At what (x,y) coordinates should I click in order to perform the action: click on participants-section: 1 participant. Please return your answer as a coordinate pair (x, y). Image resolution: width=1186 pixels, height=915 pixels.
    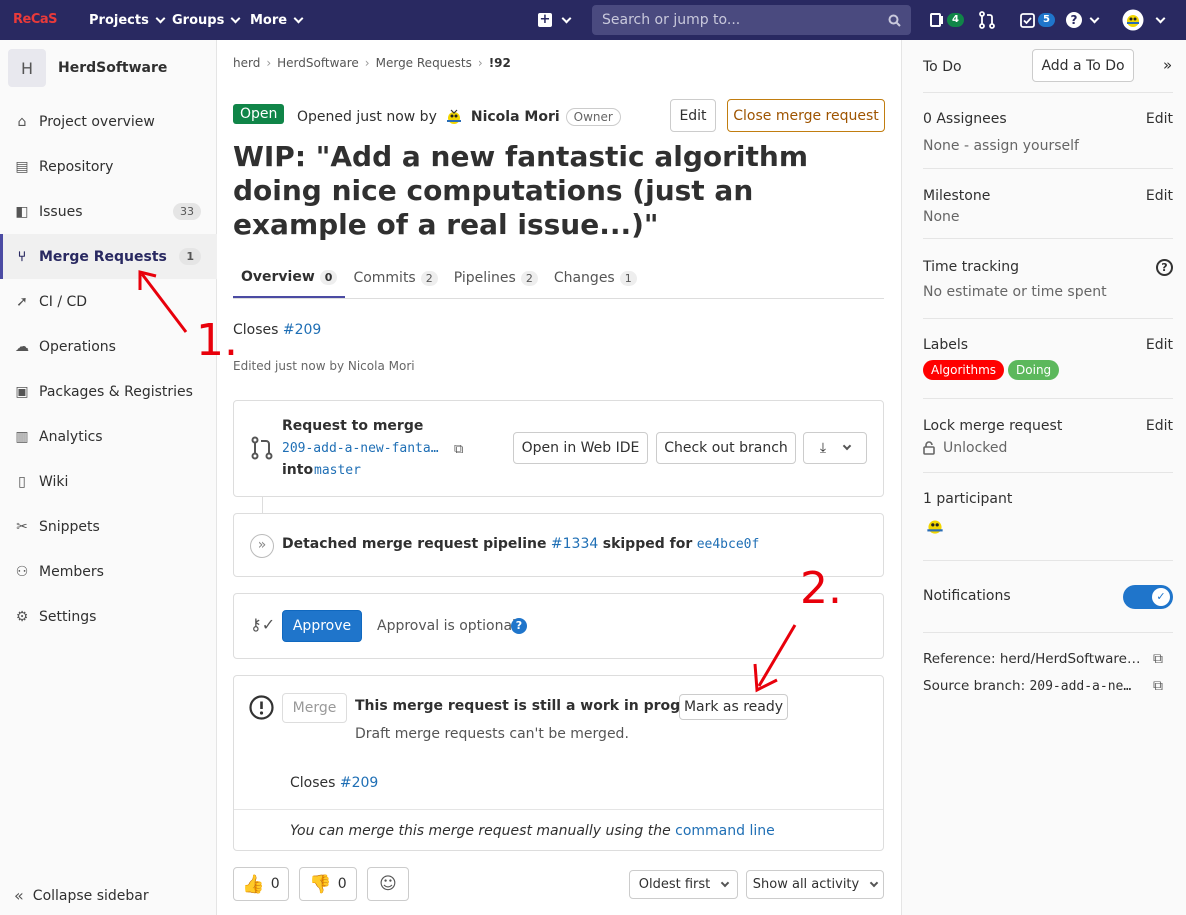
    Looking at the image, I should click on (1048, 517).